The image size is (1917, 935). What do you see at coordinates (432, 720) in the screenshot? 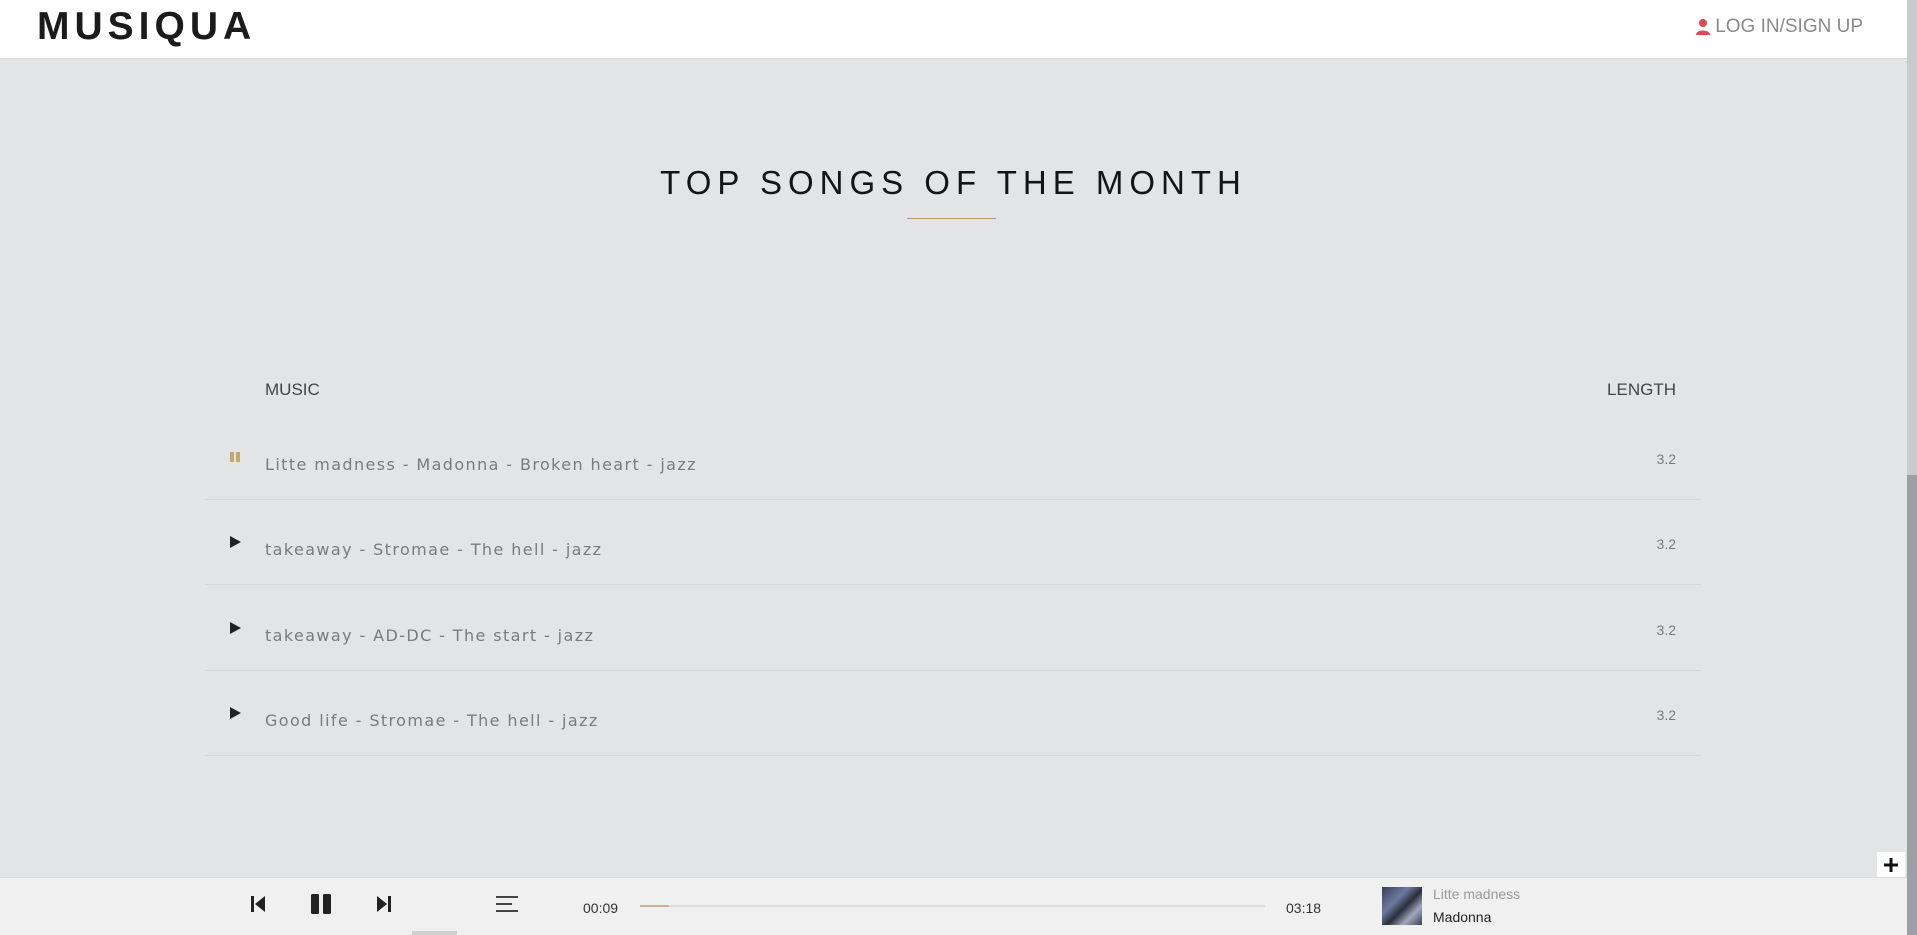
I see `song-title: Good life - Stromae - The hell - jazz` at bounding box center [432, 720].